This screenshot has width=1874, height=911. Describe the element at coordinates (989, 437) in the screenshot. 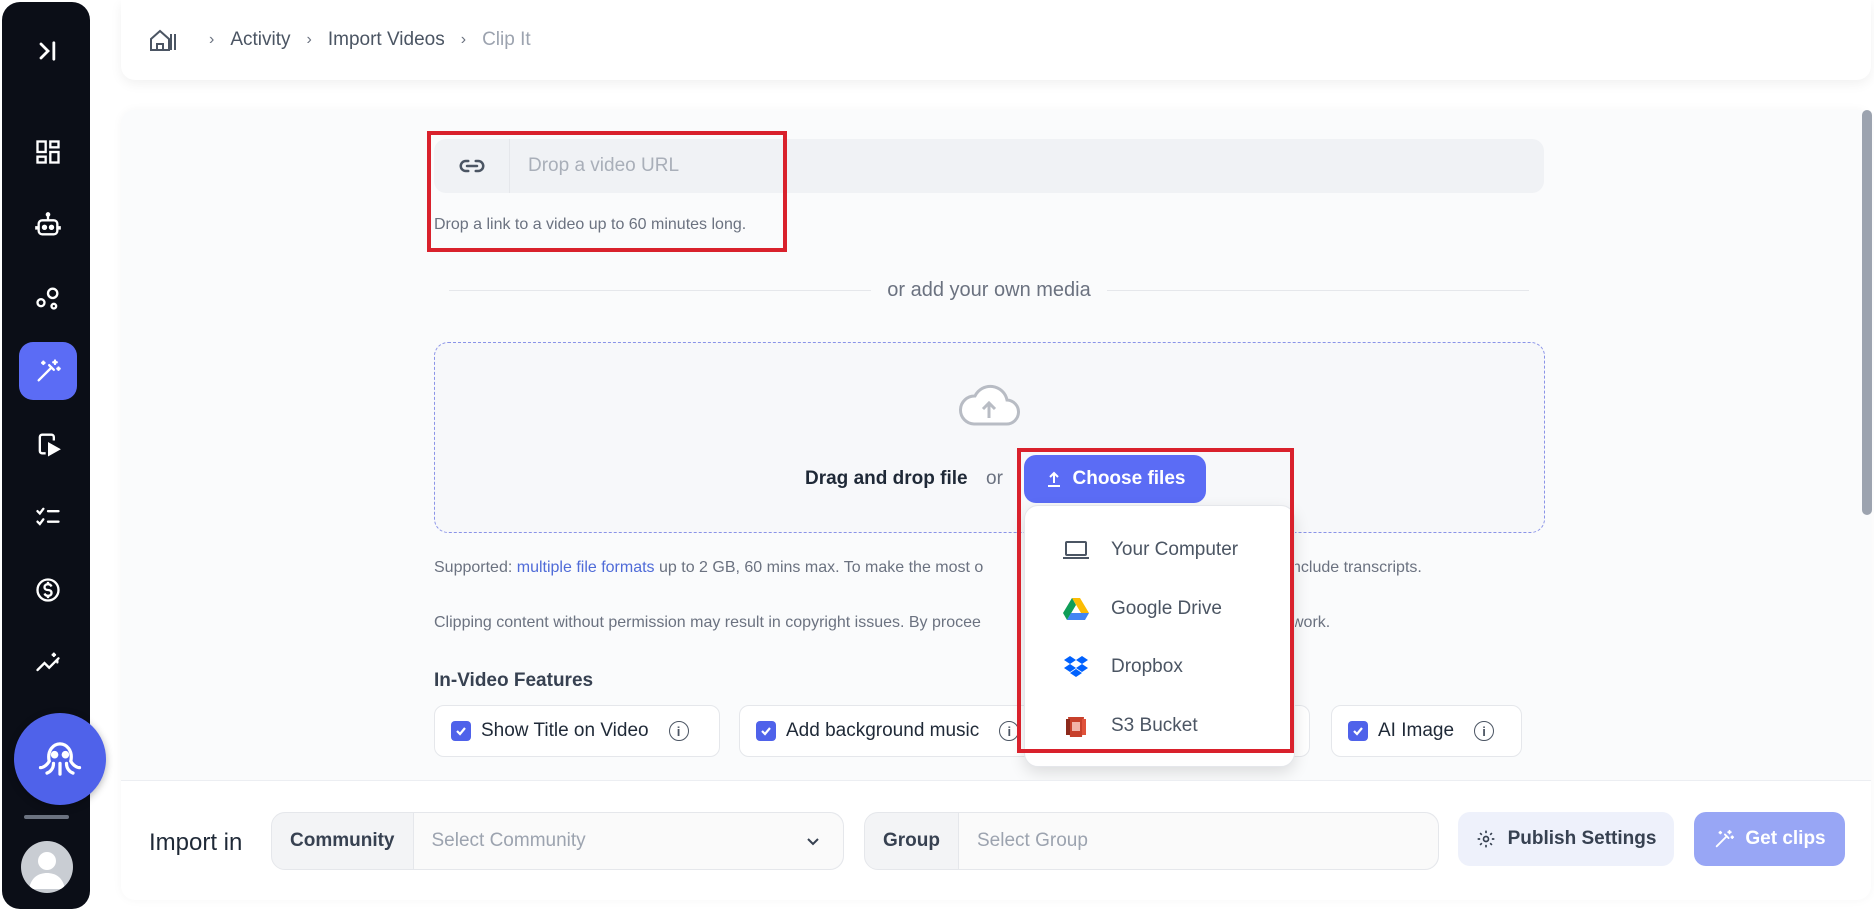

I see `file-dropzone` at that location.